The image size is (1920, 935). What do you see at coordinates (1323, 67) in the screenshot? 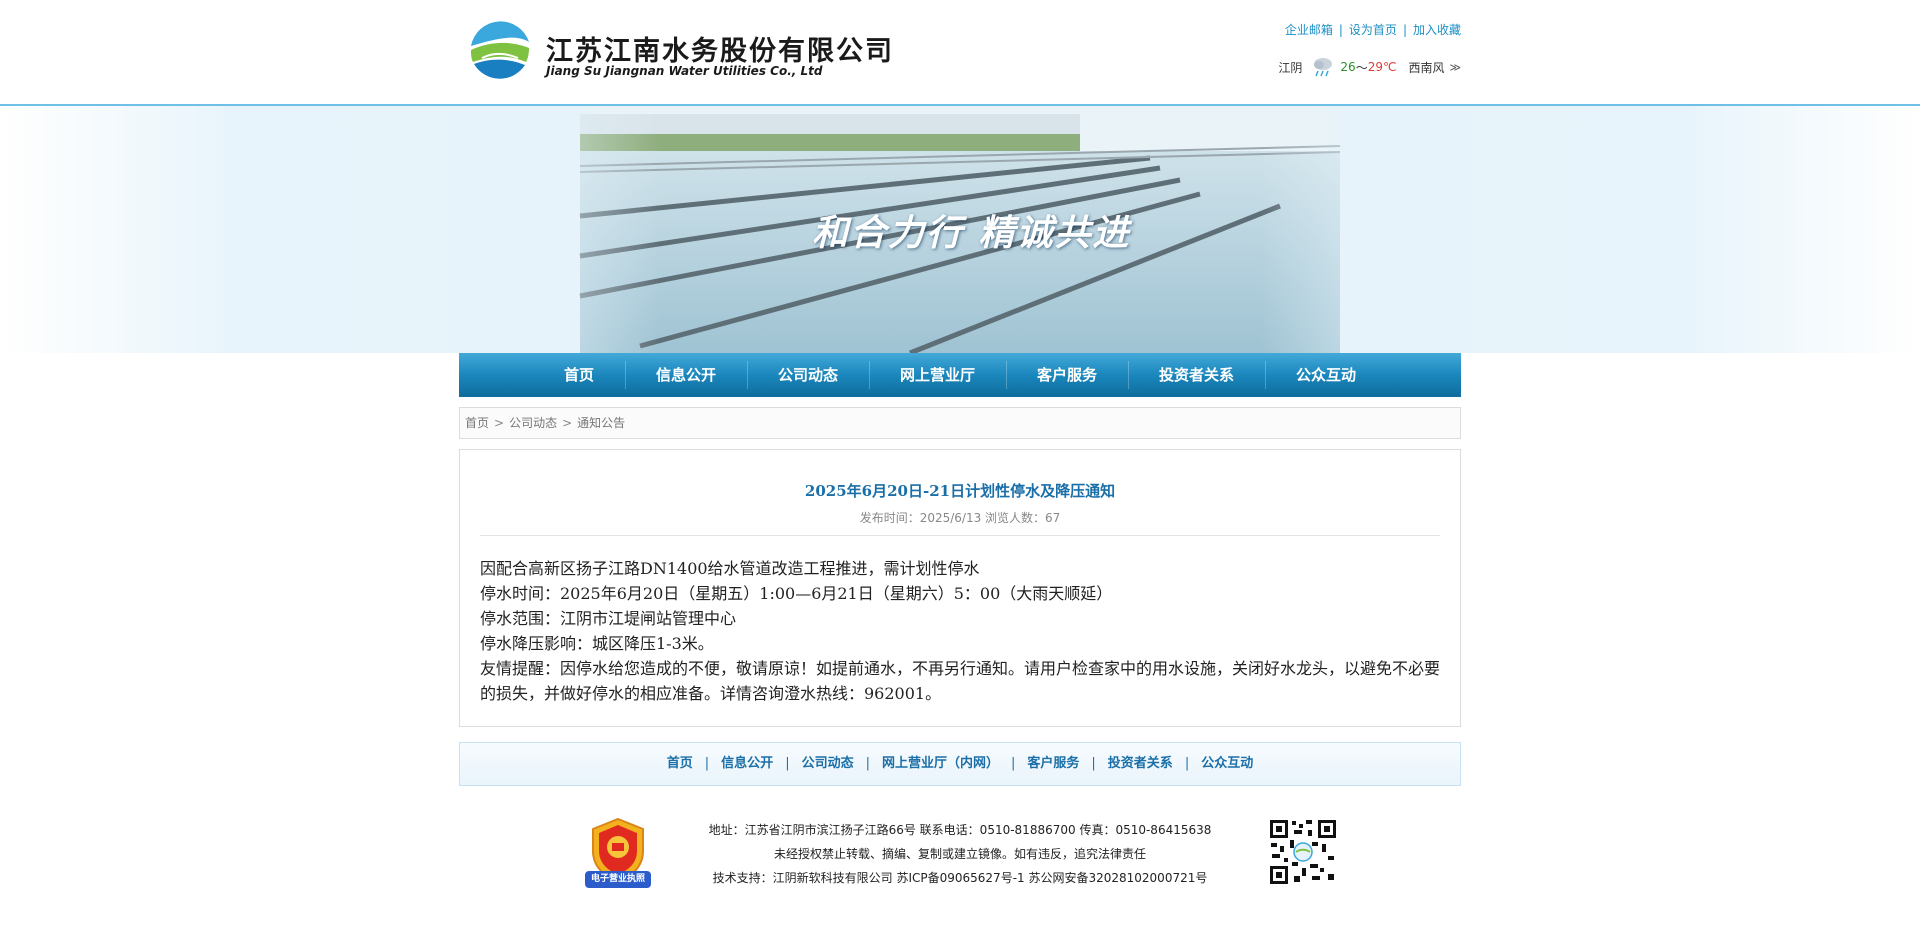
I see `rain-cloud-icon` at bounding box center [1323, 67].